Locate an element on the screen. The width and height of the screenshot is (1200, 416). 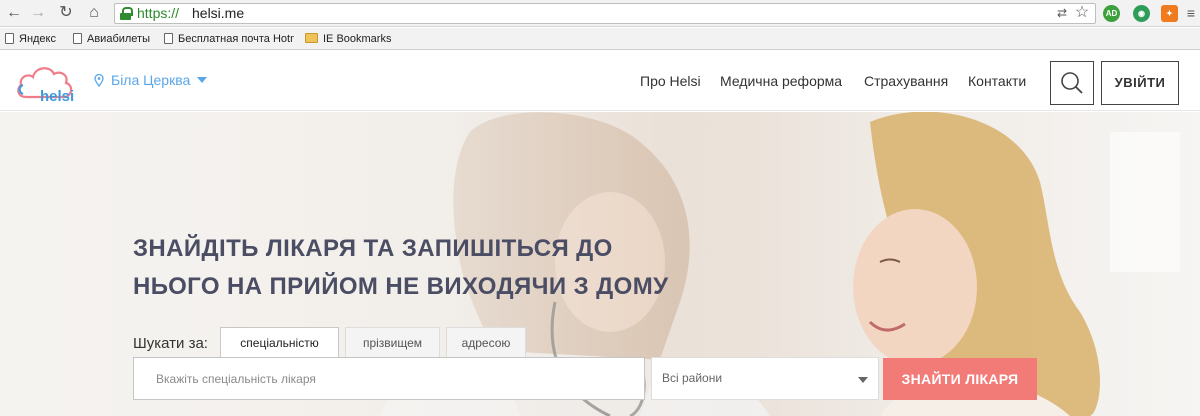
browser-toolbar: ← → ↻ ⌂ https:// helsi.me ⇄ ☆ AD ◉ ✦ ≡ is located at coordinates (600, 13).